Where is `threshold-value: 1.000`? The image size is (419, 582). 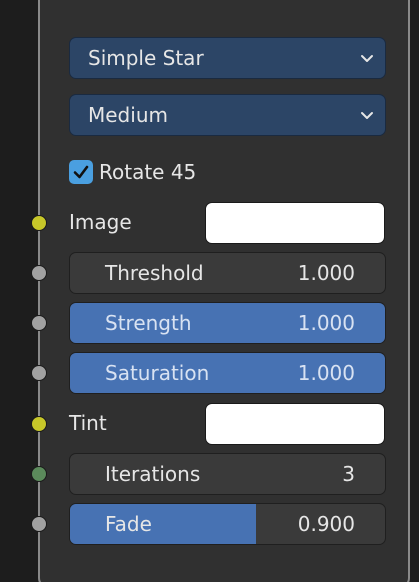
threshold-value: 1.000 is located at coordinates (326, 273).